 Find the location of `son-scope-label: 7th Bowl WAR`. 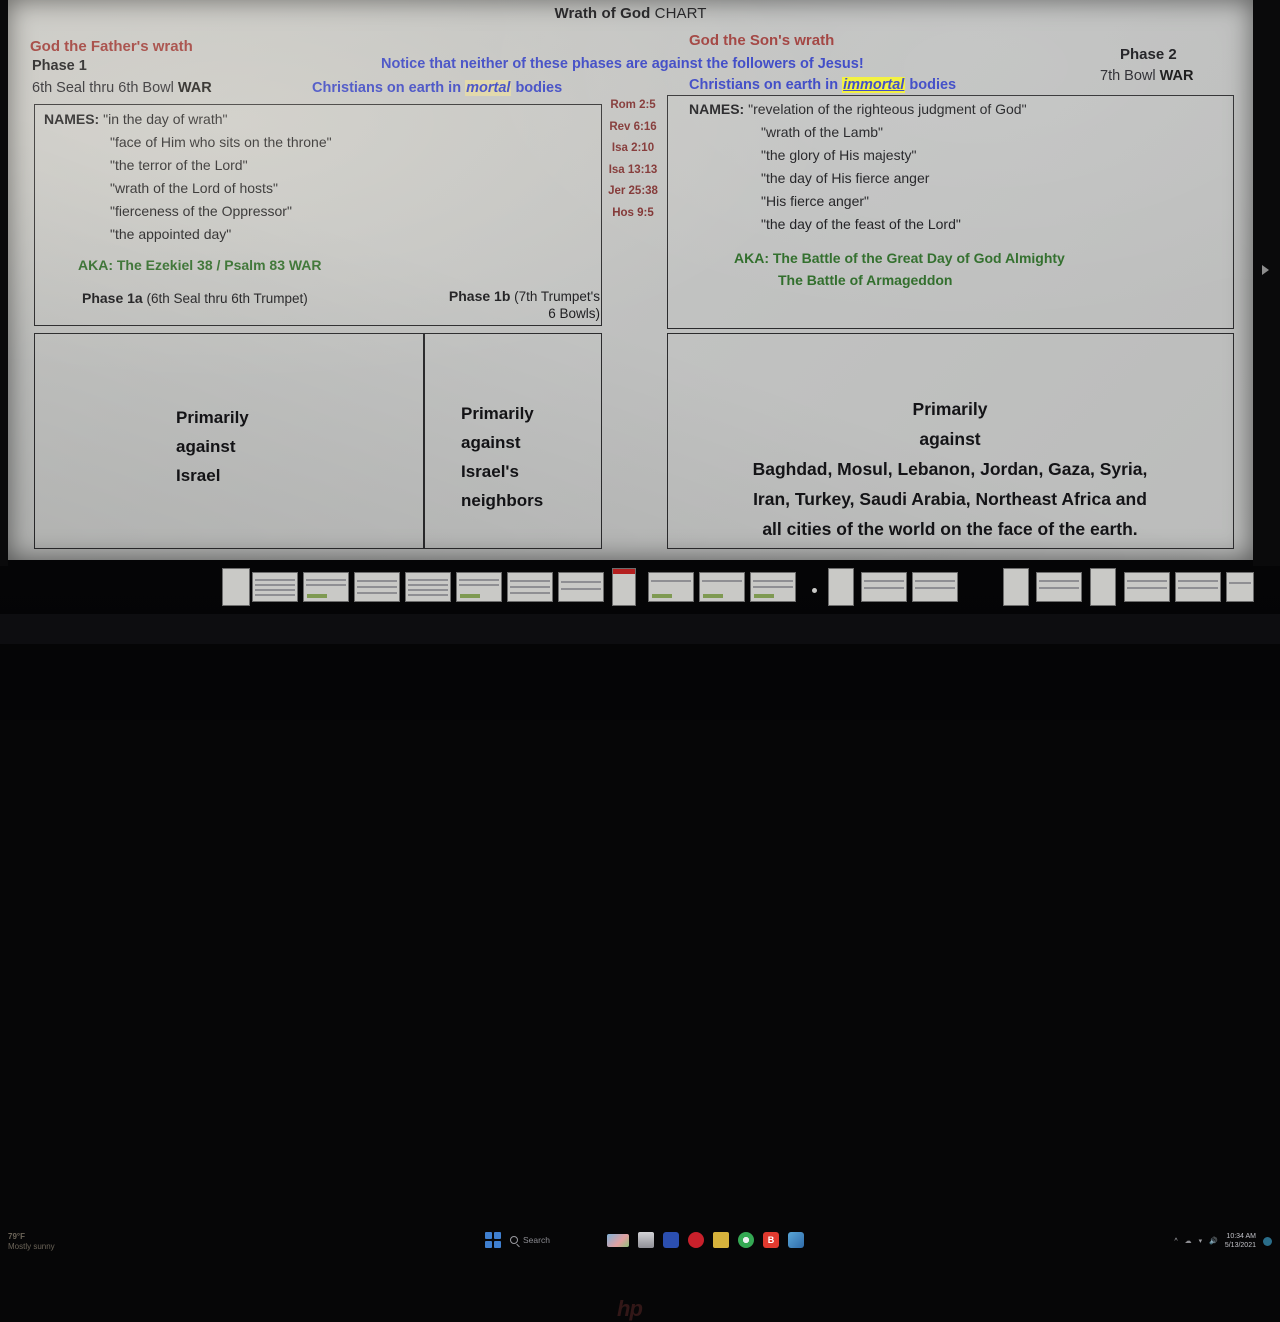

son-scope-label: 7th Bowl WAR is located at coordinates (1147, 76).